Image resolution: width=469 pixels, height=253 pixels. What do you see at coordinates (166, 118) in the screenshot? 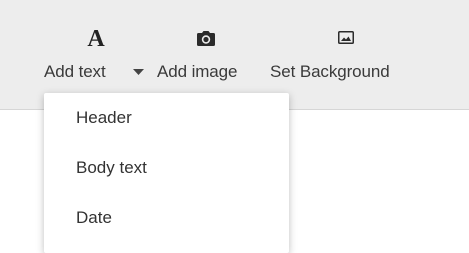
I see `menu-item-header: Header` at bounding box center [166, 118].